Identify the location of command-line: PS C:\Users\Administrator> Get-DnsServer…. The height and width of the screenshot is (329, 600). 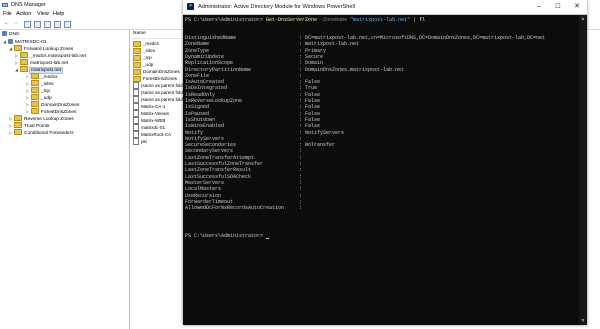
(305, 20).